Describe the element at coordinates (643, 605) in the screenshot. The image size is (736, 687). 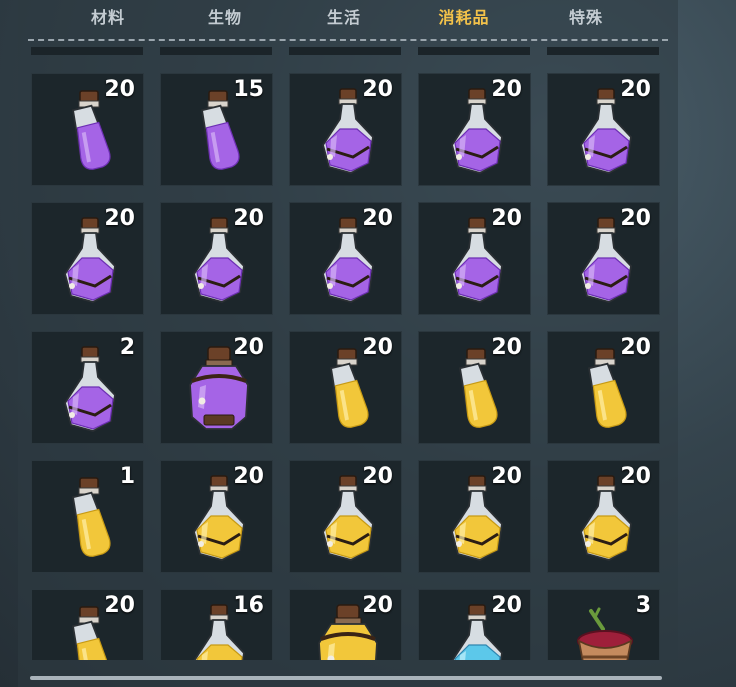
I see `item-count: 3` at that location.